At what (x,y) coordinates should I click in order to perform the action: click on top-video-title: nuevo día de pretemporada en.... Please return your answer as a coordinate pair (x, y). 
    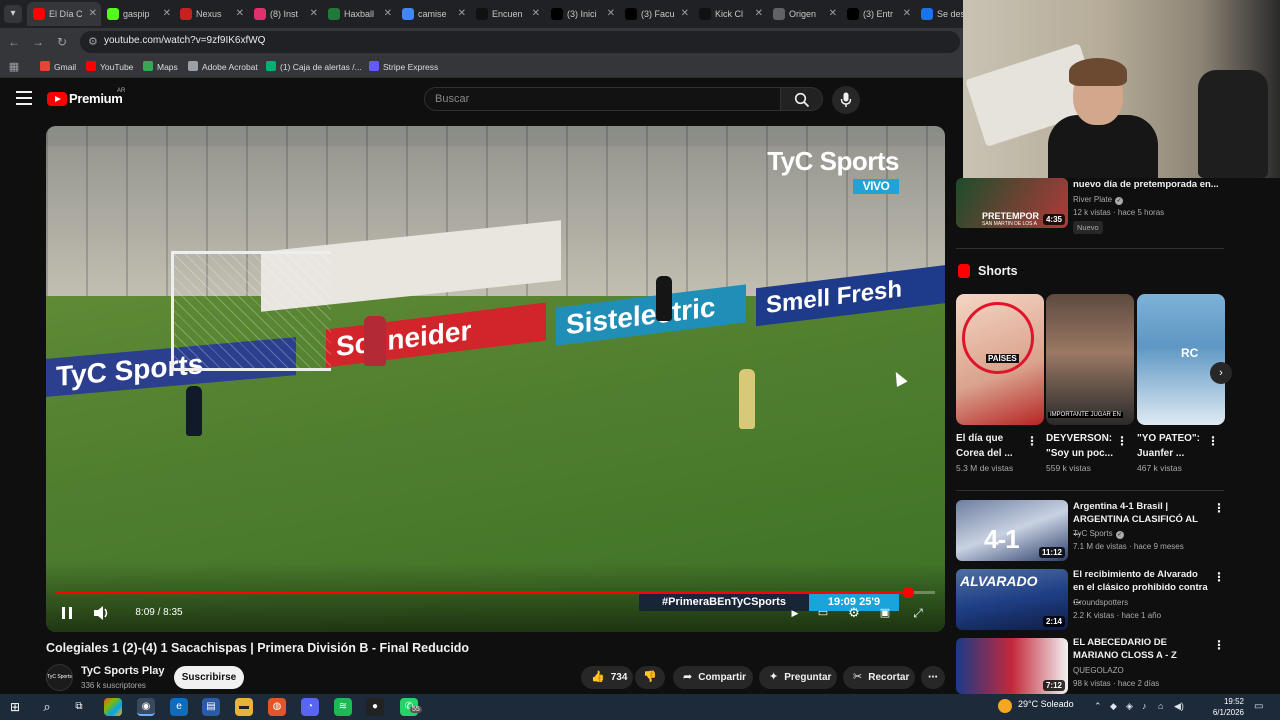
    Looking at the image, I should click on (1148, 184).